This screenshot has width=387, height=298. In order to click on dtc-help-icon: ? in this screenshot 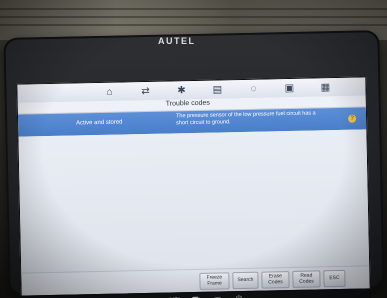, I will do `click(352, 118)`.